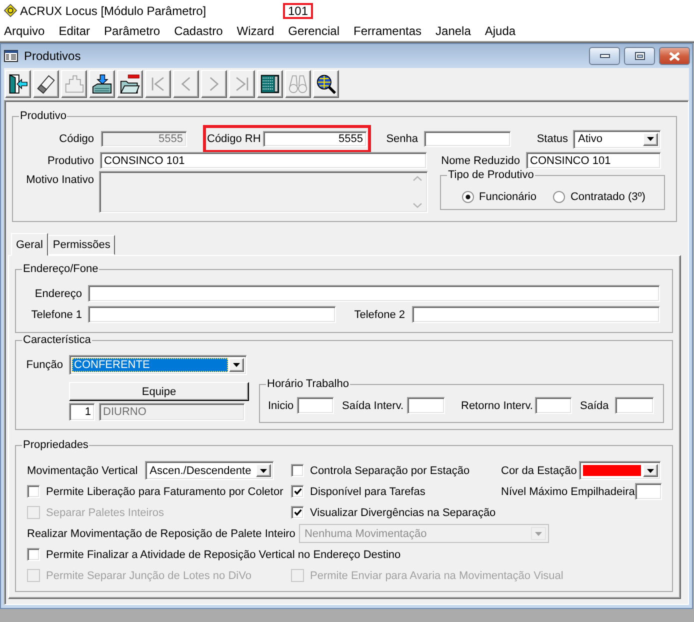 The height and width of the screenshot is (622, 694). I want to click on close-icon, so click(674, 56).